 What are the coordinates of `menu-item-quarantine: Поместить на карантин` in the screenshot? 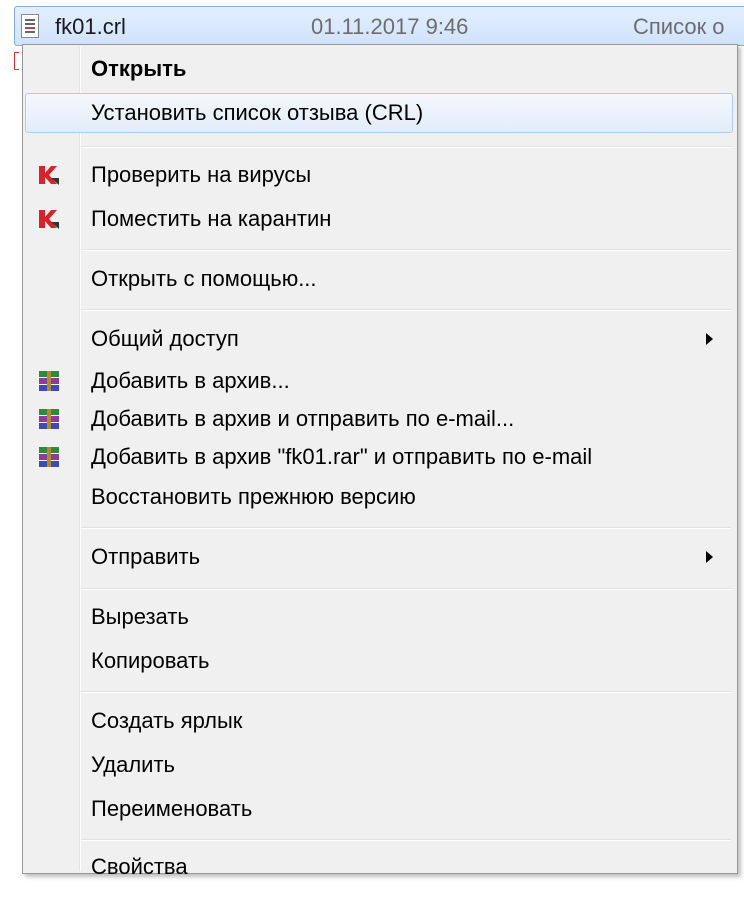 It's located at (379, 219).